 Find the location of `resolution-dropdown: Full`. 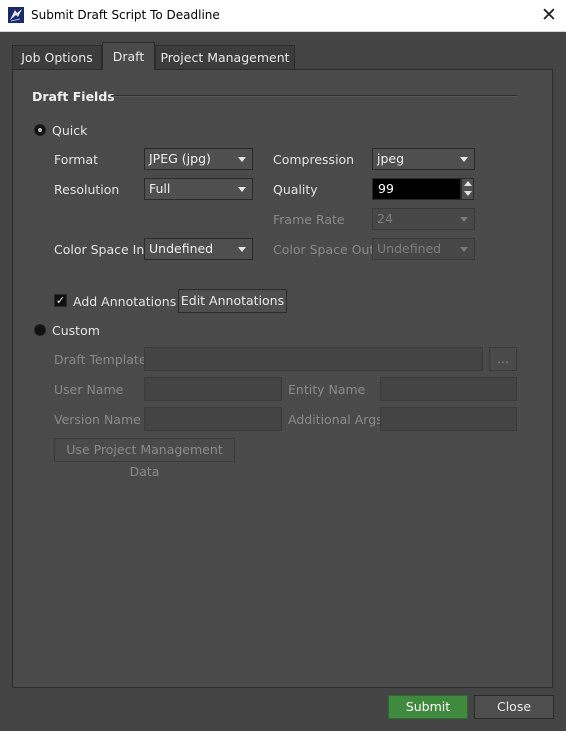

resolution-dropdown: Full is located at coordinates (198, 189).